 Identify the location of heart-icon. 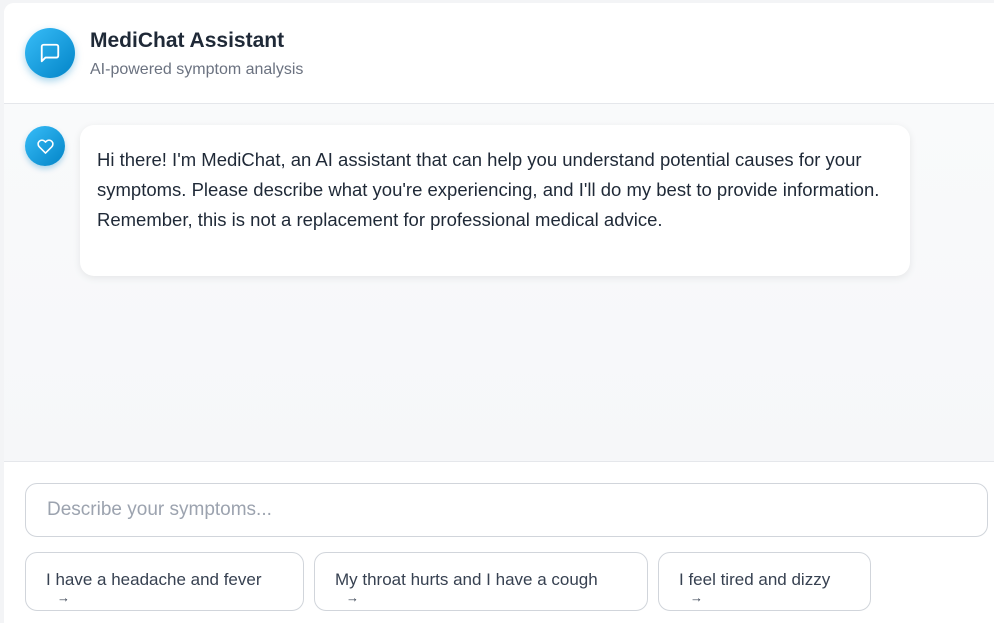
(45, 146).